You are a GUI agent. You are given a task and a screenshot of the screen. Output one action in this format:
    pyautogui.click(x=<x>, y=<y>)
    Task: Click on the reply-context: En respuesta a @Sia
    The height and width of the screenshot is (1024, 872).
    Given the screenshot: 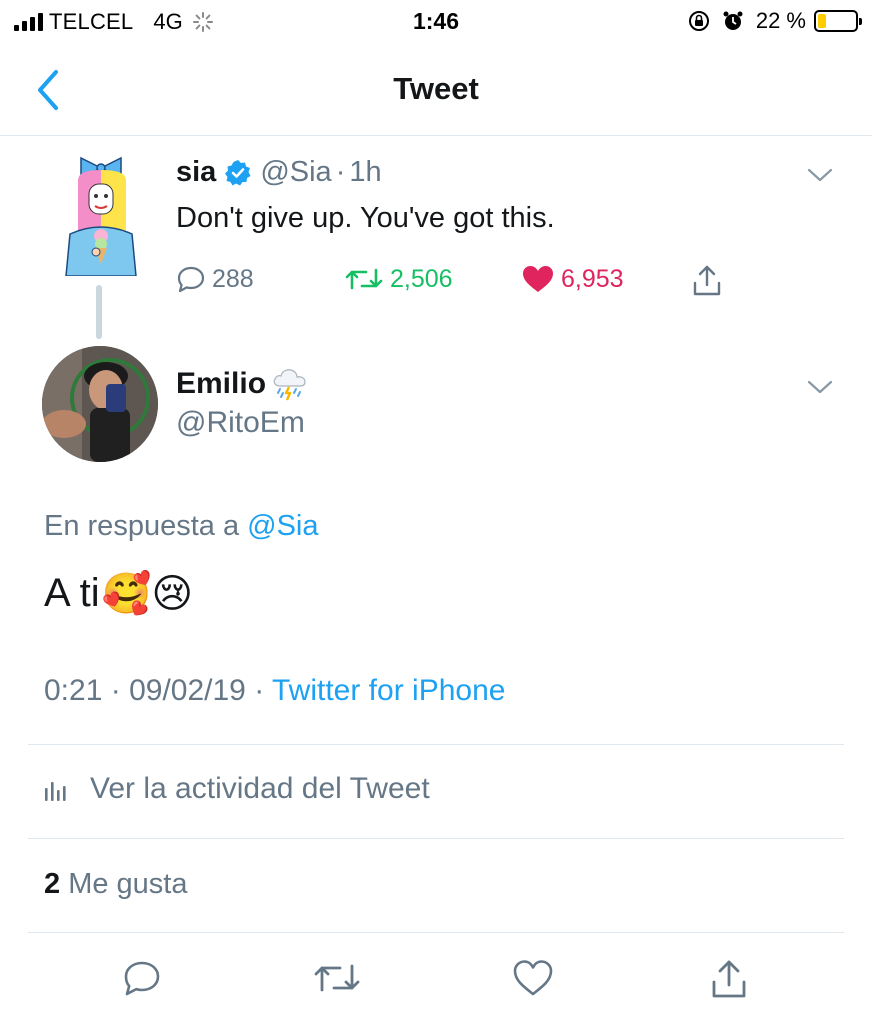 What is the action you would take?
    pyautogui.click(x=181, y=526)
    